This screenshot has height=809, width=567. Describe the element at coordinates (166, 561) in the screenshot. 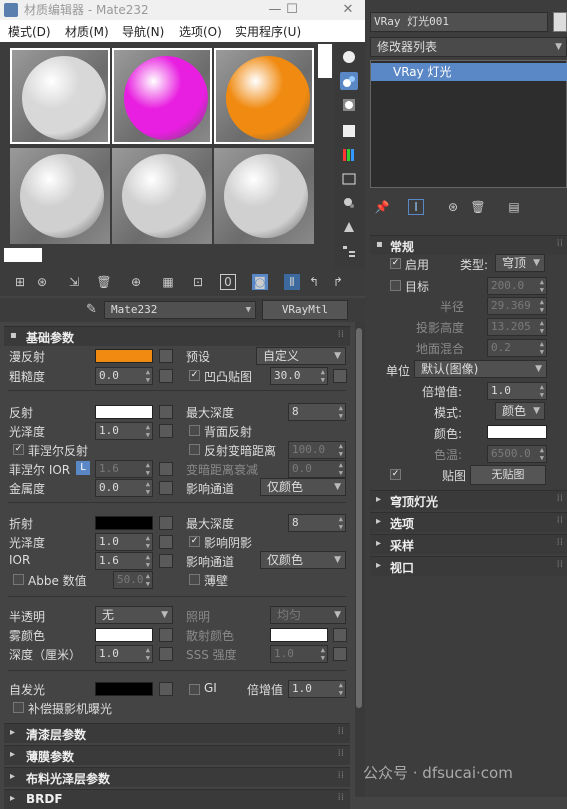

I see `refract-ior-map-button` at that location.